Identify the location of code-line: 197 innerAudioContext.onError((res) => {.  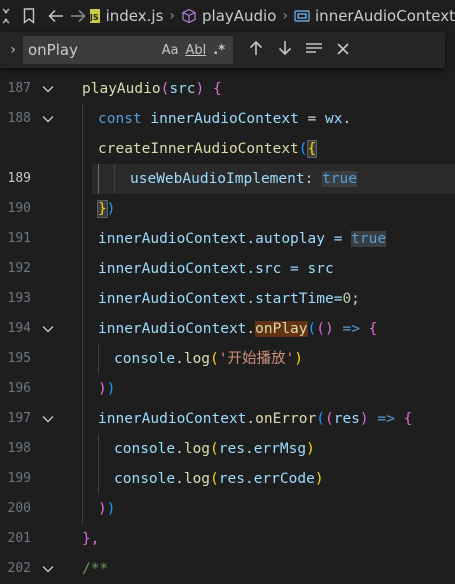
(227, 419).